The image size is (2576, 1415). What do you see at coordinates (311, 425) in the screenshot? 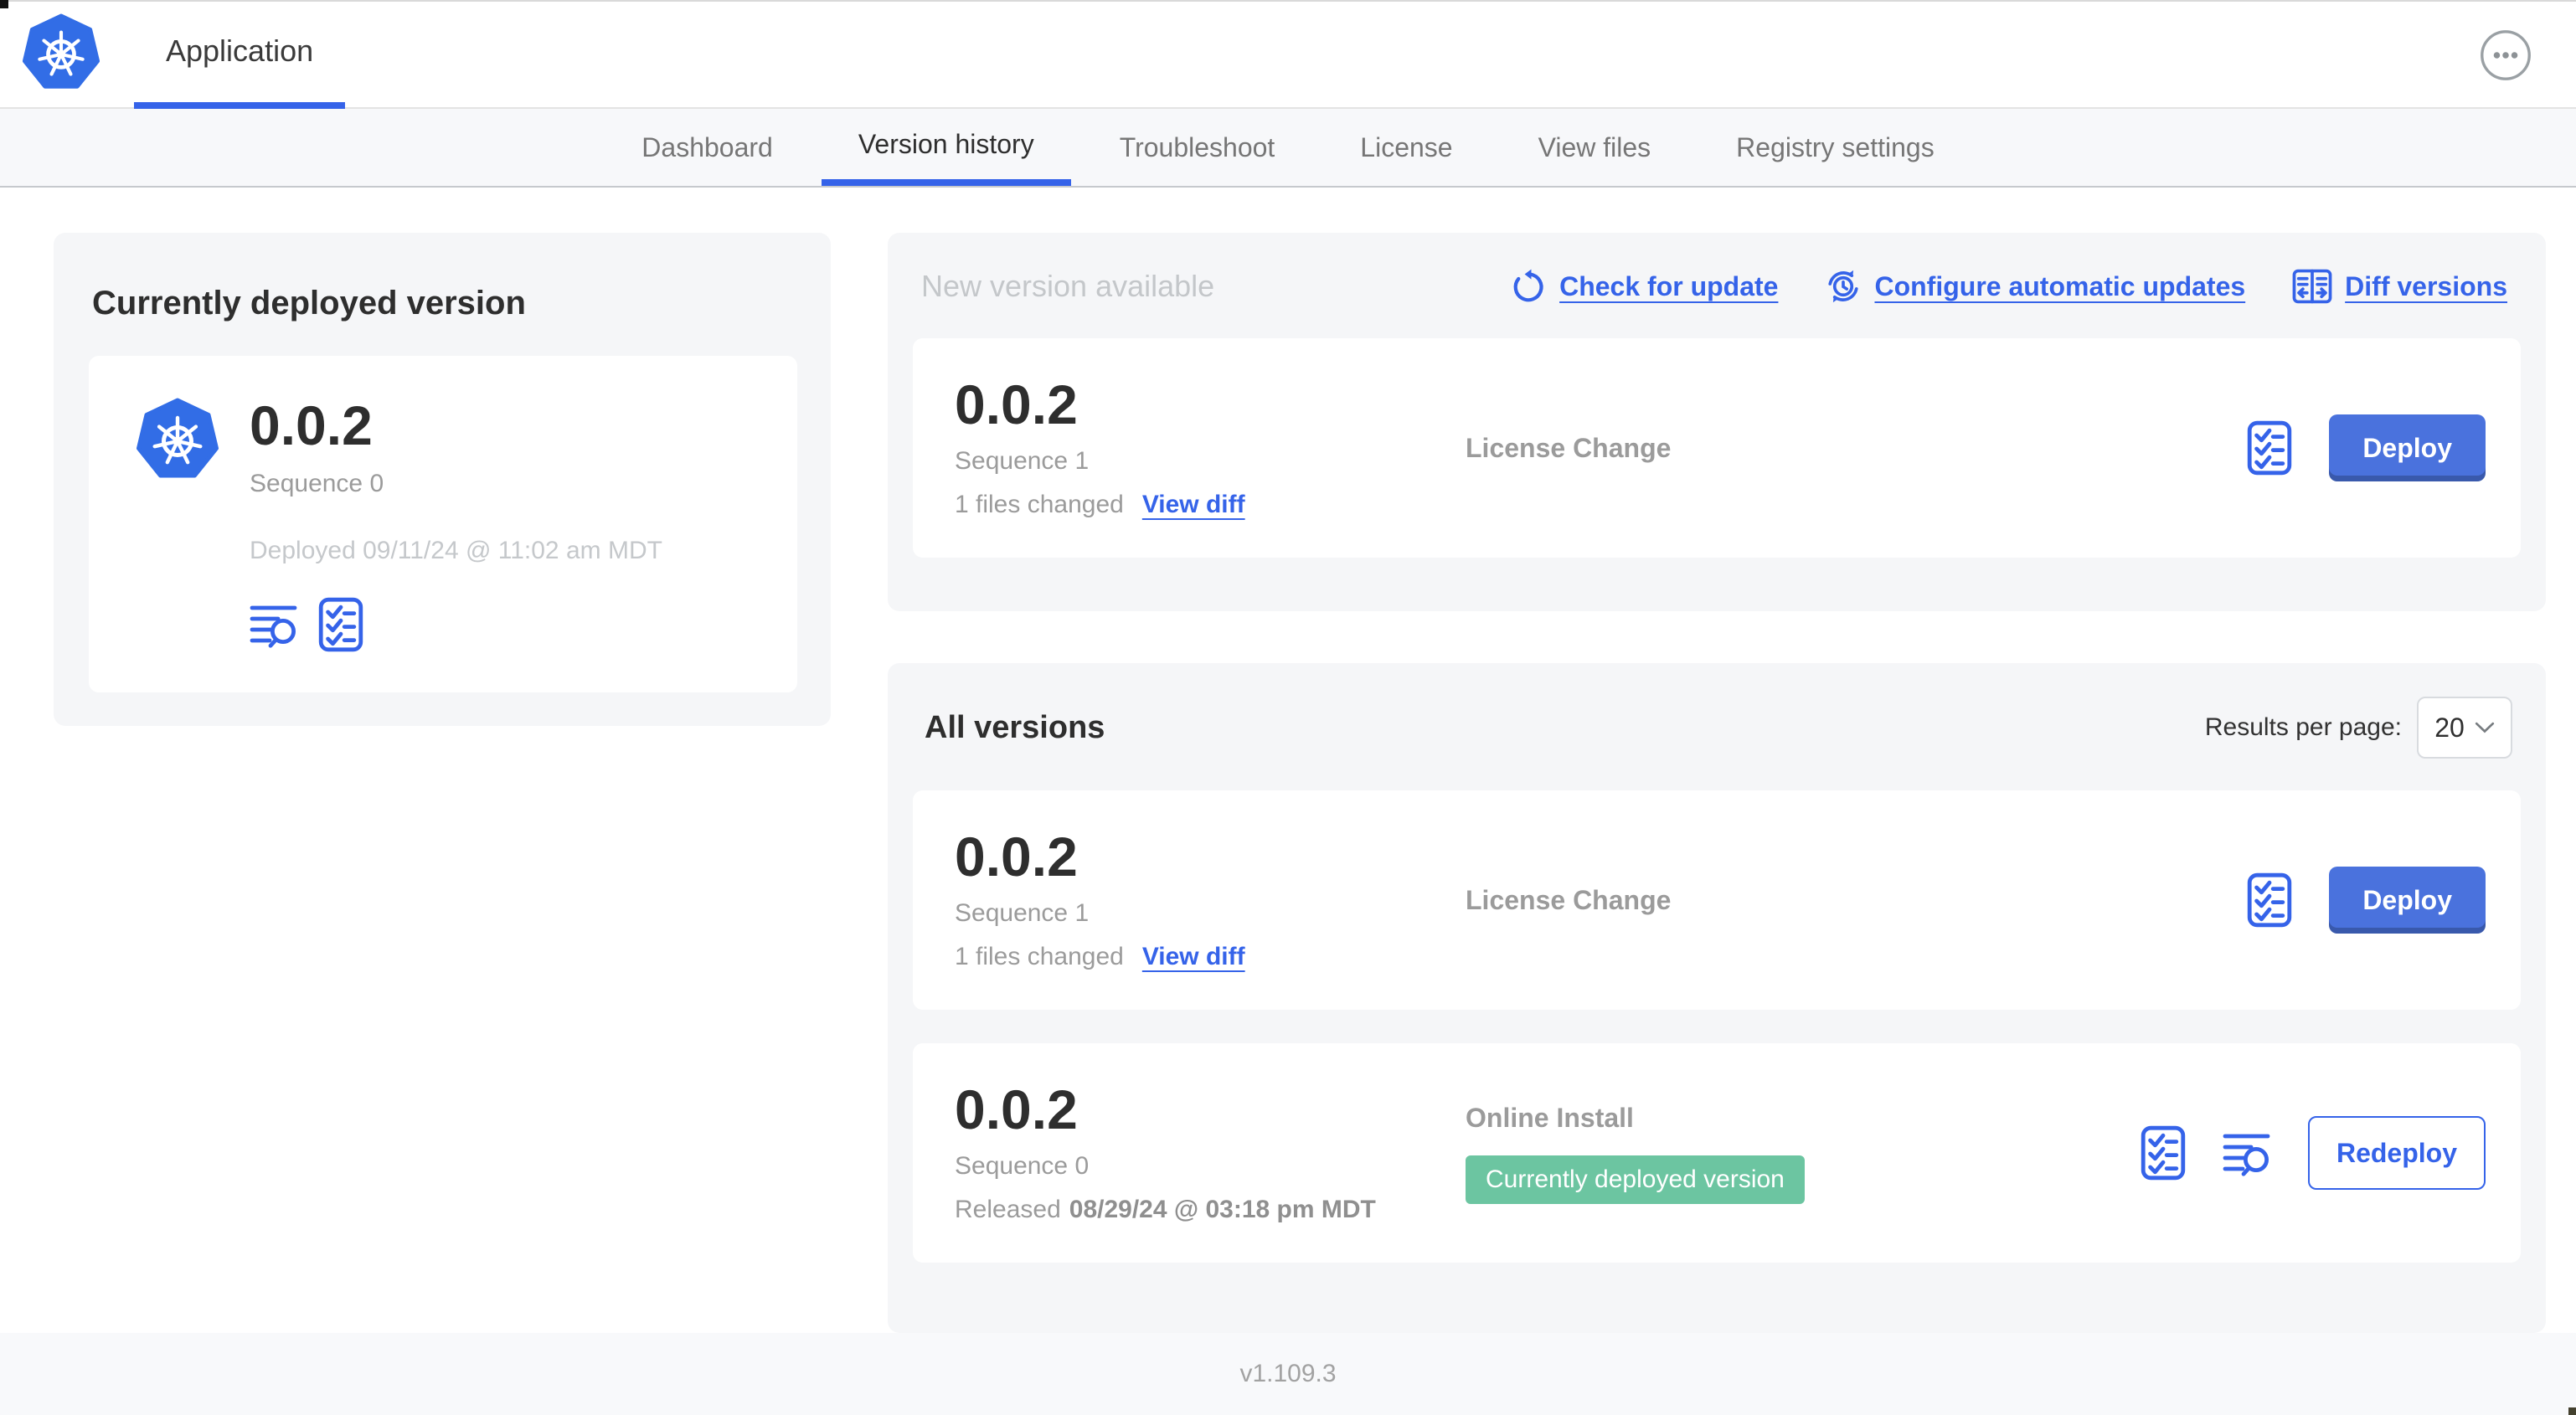
I see `current-version-number: 0.0.2` at bounding box center [311, 425].